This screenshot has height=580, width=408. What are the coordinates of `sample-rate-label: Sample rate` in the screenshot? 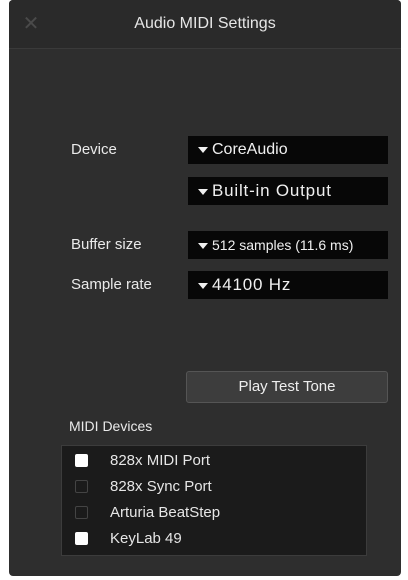 It's located at (111, 284).